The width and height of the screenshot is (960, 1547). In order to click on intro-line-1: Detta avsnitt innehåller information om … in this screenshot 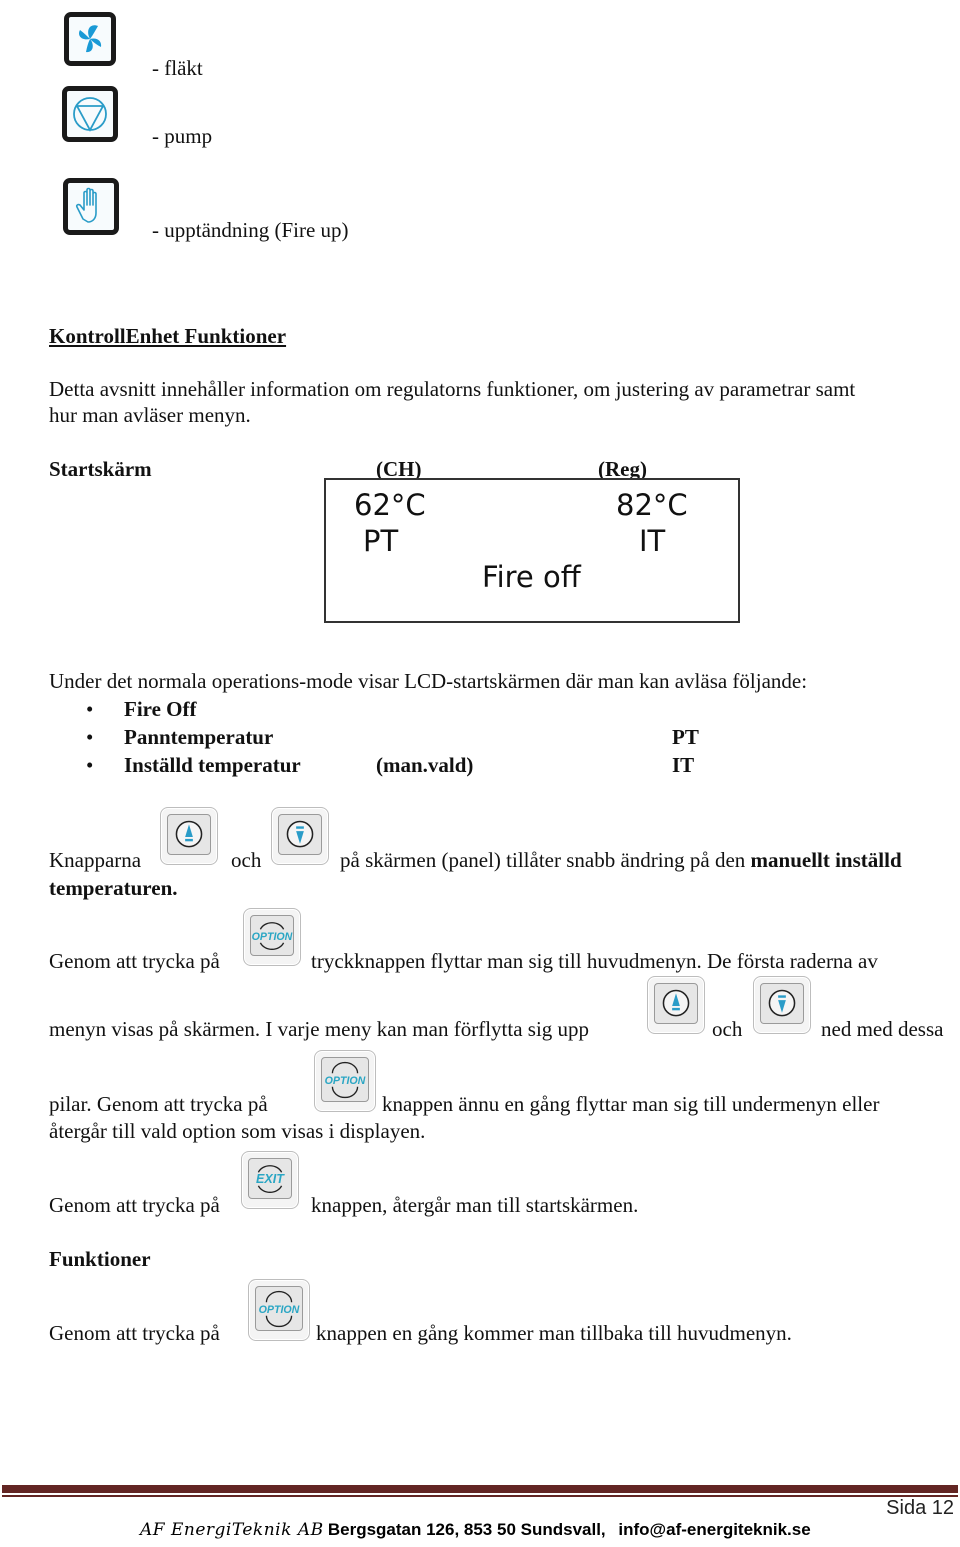, I will do `click(452, 389)`.